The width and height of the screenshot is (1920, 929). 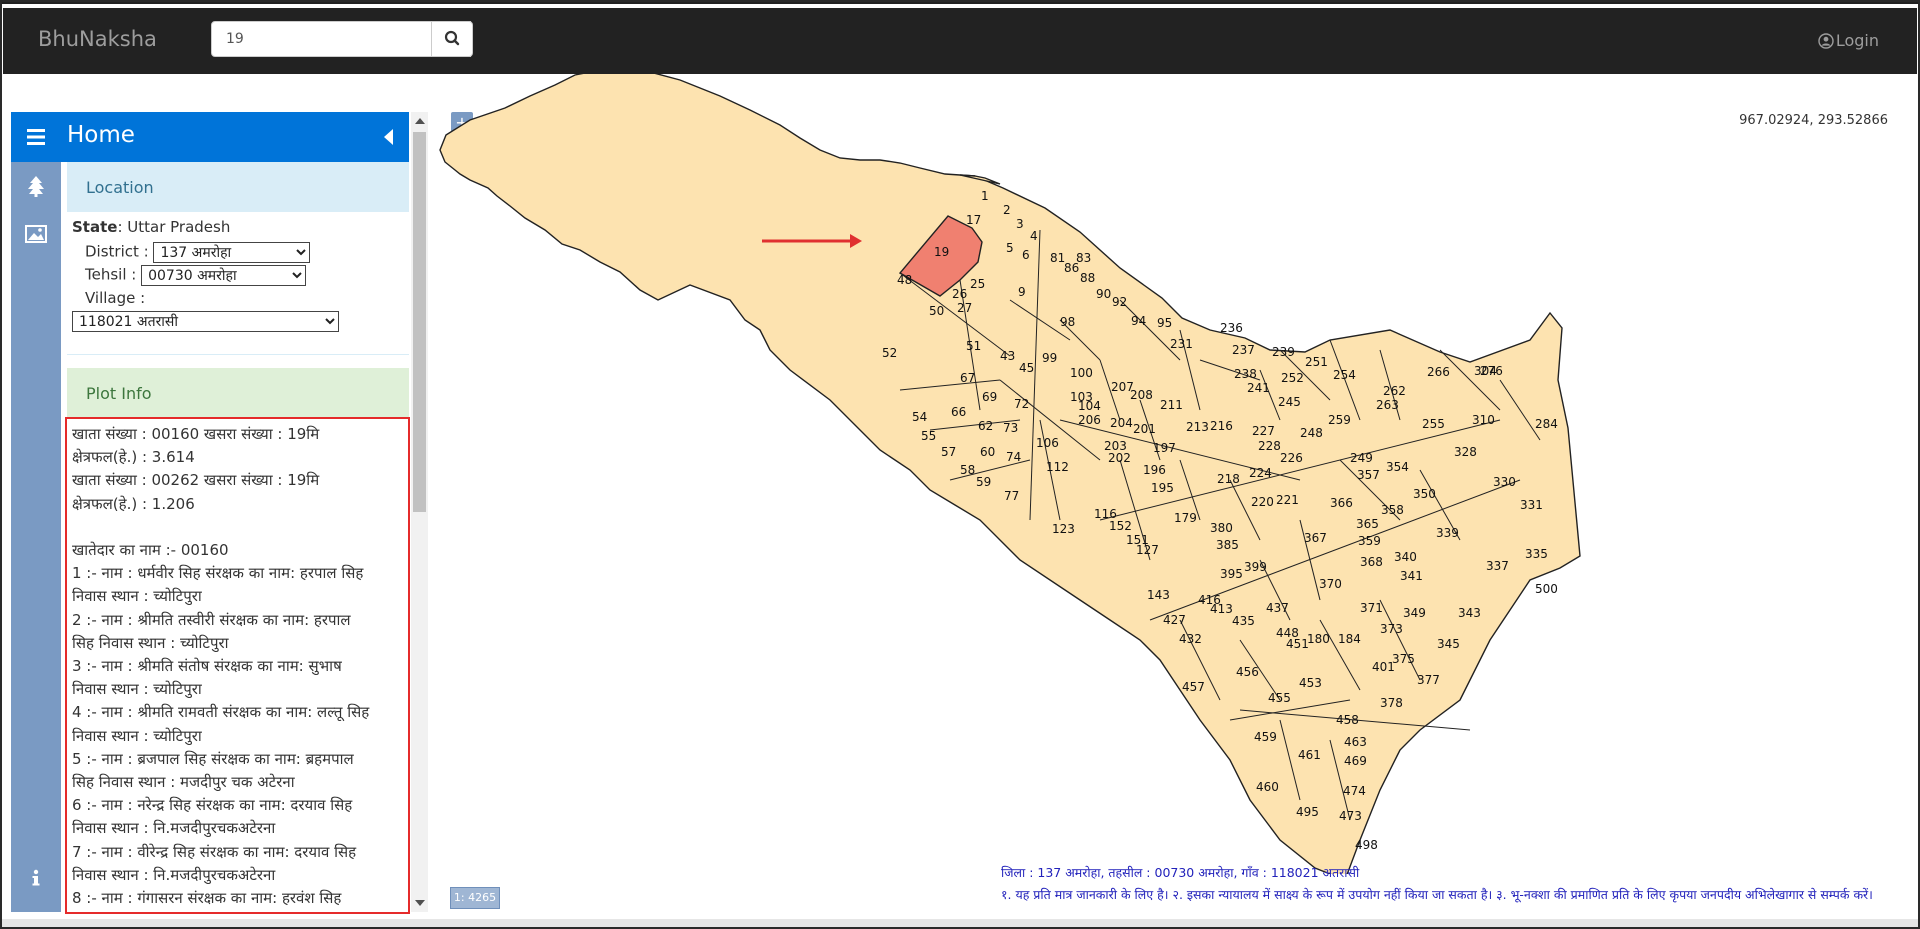 What do you see at coordinates (1366, 845) in the screenshot?
I see `plot-label: 498` at bounding box center [1366, 845].